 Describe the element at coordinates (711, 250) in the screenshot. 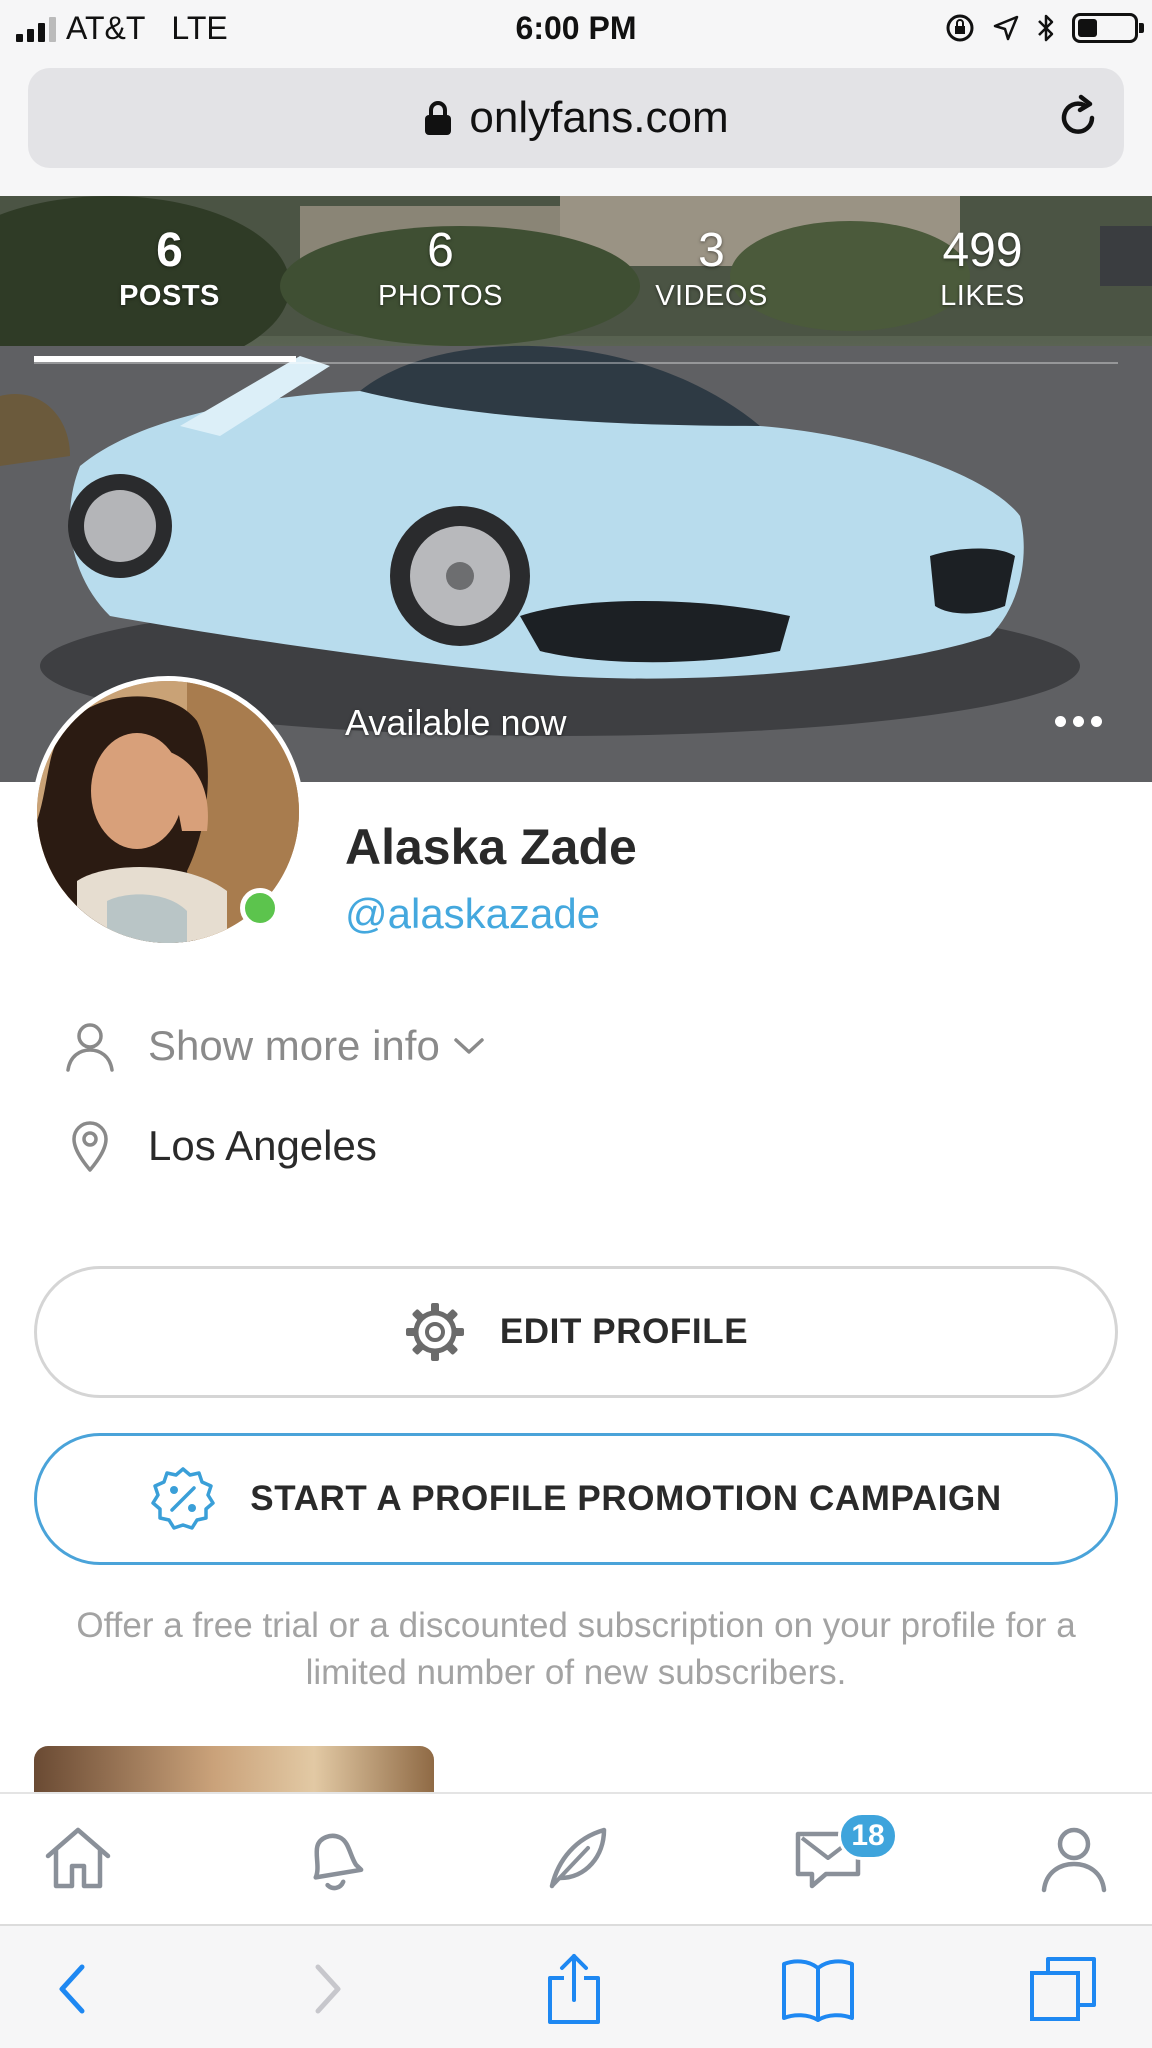

I see `videos-count: 3` at that location.